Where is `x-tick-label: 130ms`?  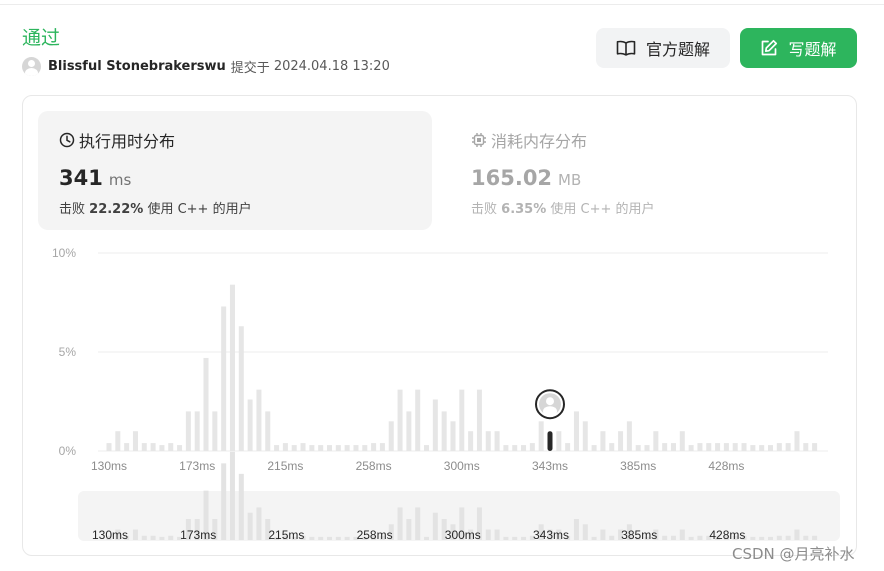
x-tick-label: 130ms is located at coordinates (109, 466).